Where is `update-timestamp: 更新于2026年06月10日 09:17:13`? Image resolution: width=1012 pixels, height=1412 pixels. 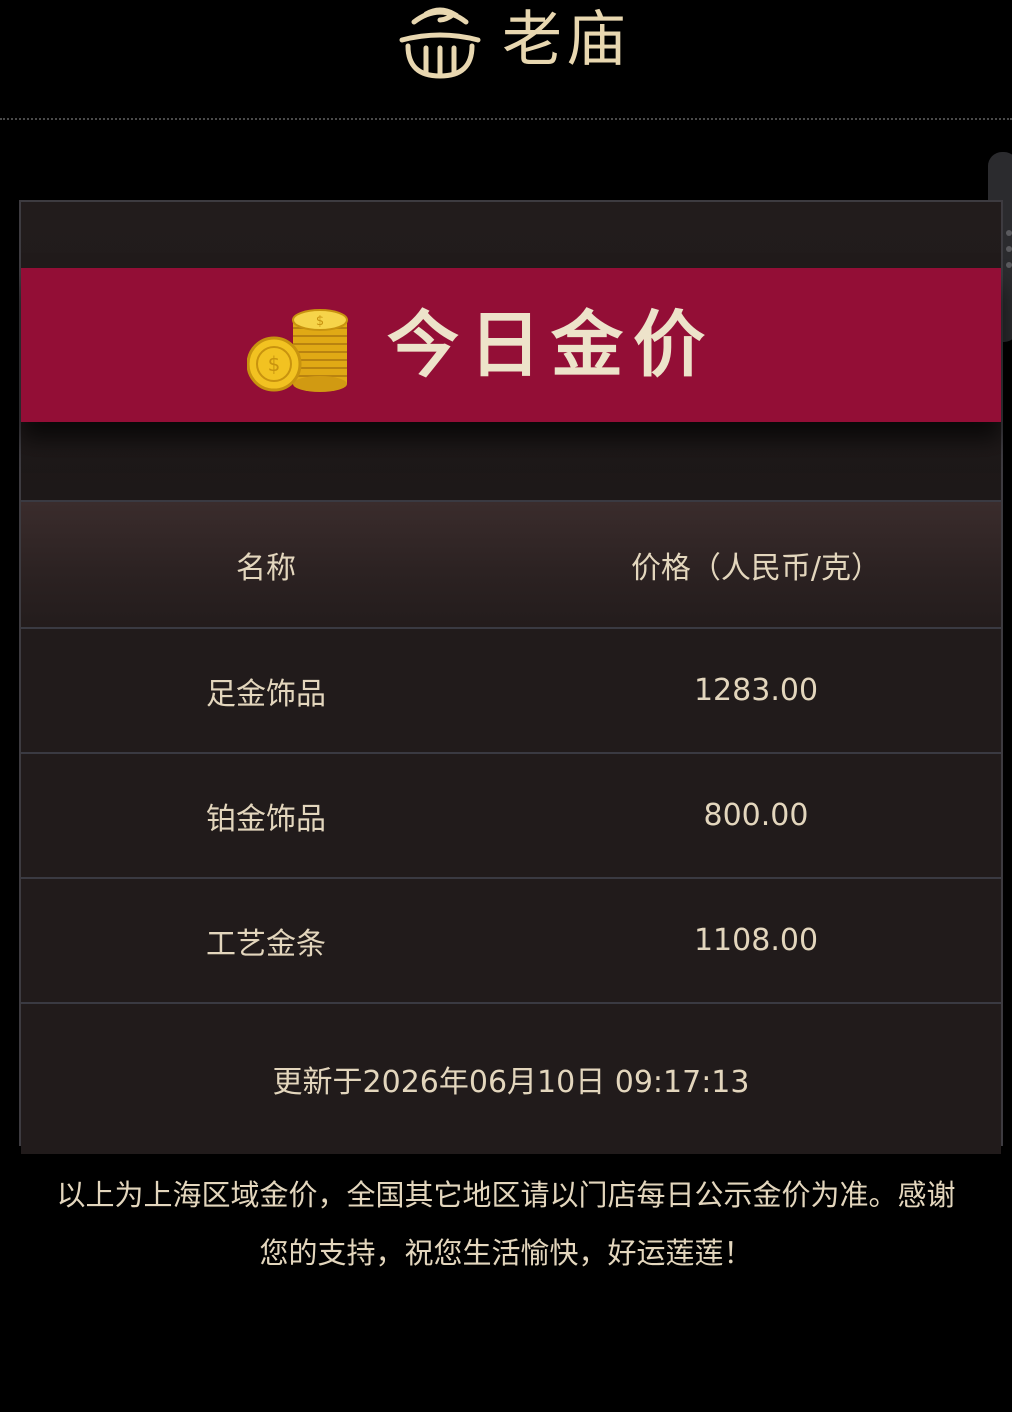
update-timestamp: 更新于2026年06月10日 09:17:13 is located at coordinates (511, 1082).